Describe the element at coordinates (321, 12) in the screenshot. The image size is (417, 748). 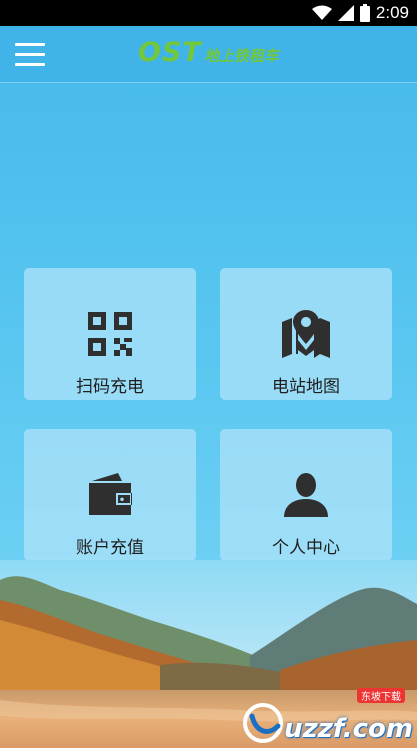
I see `wifi-icon` at that location.